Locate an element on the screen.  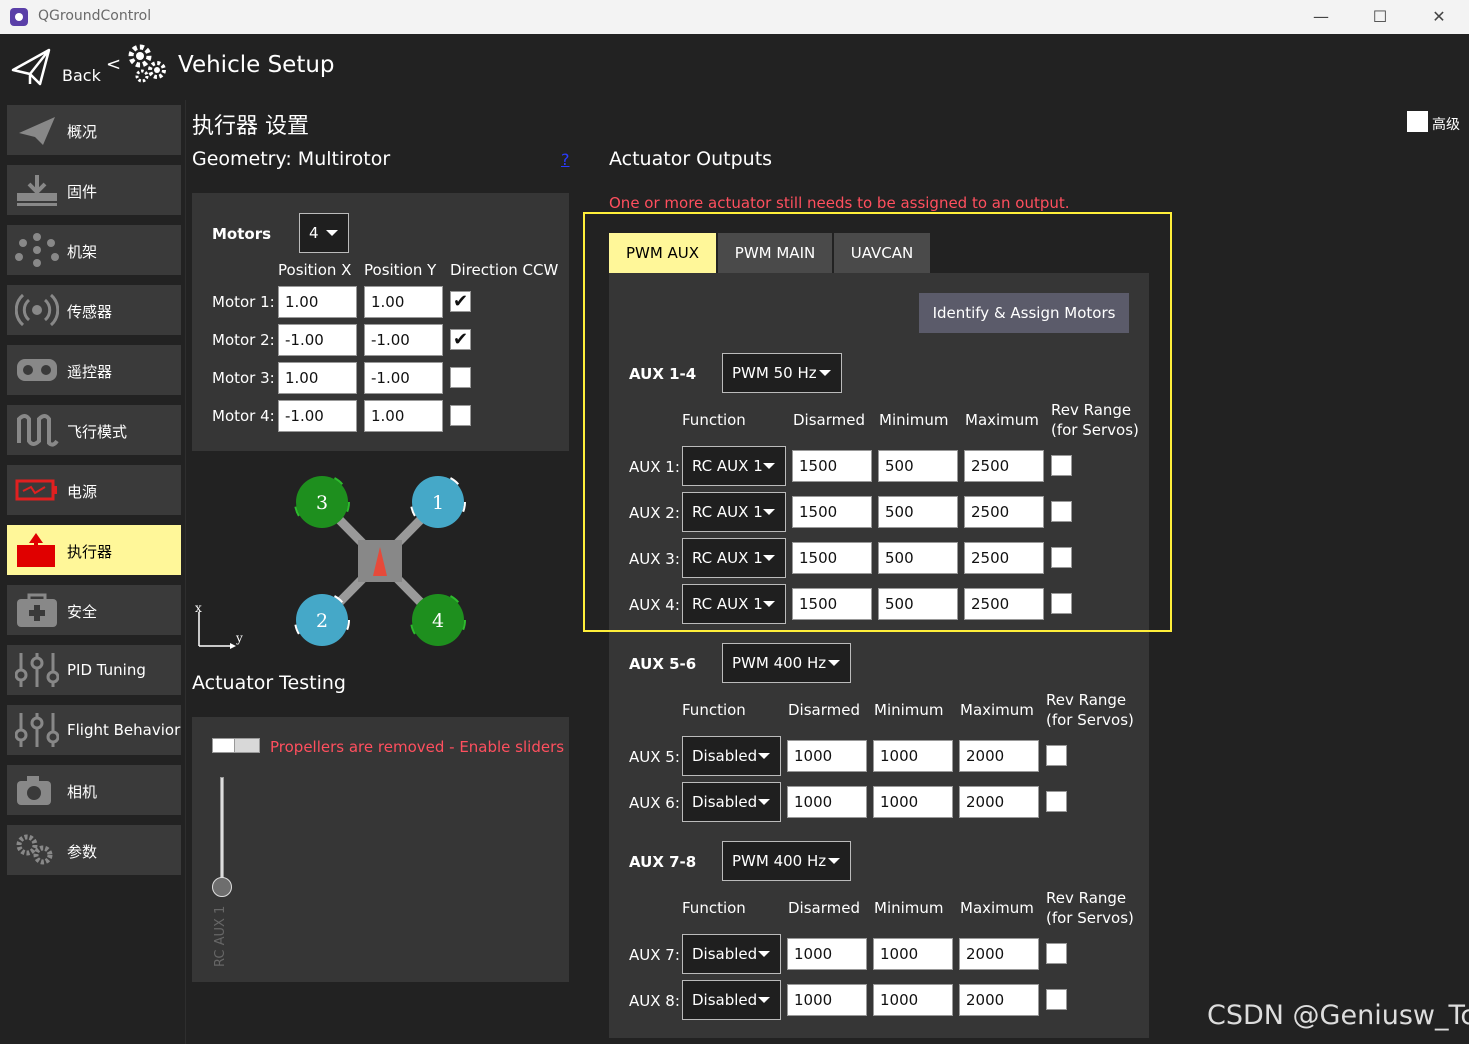
column-position-x: Position X is located at coordinates (315, 270).